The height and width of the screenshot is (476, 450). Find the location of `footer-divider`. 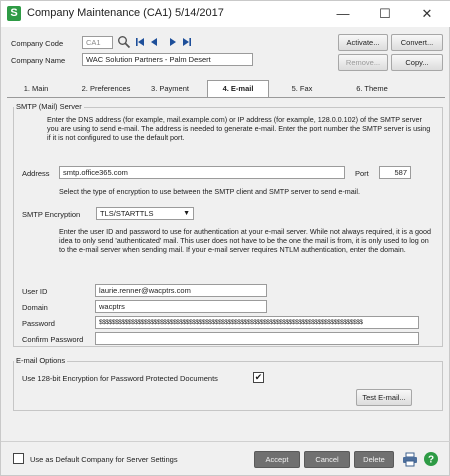

footer-divider is located at coordinates (225, 441).